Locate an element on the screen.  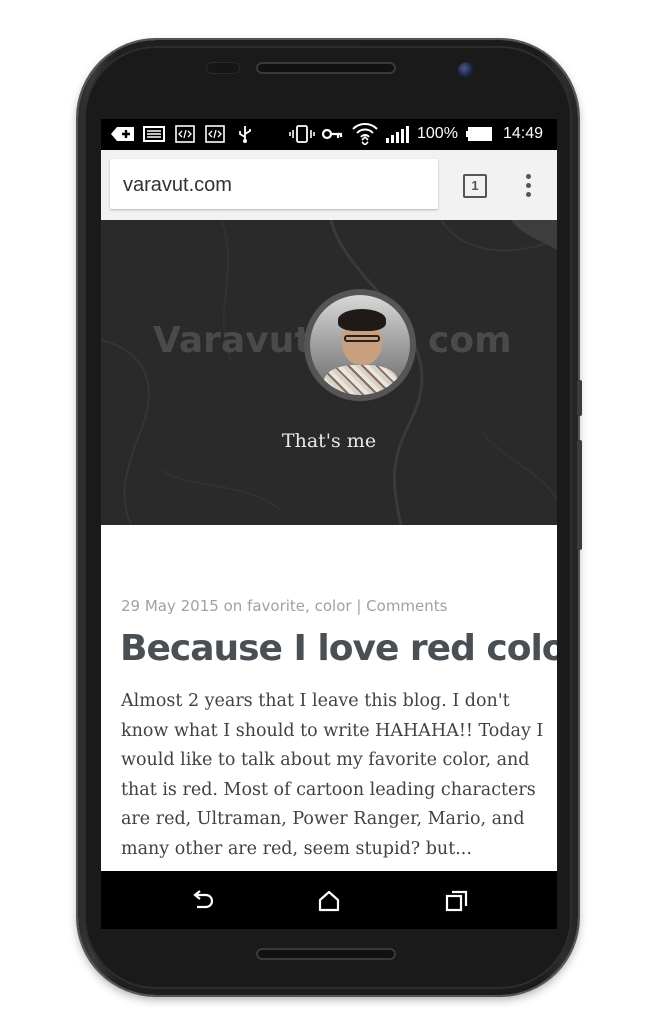
post-on: on is located at coordinates (233, 606).